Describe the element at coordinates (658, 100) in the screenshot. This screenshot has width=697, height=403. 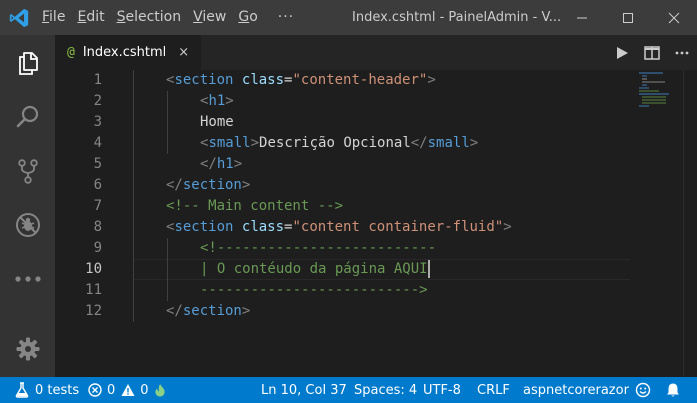
I see `minimap` at that location.